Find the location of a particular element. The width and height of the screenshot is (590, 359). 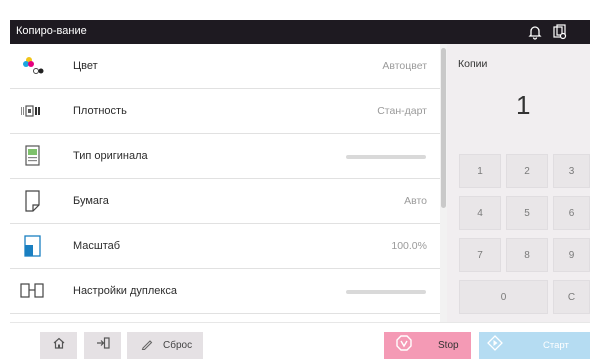

menu-item-value: Авто is located at coordinates (415, 201).